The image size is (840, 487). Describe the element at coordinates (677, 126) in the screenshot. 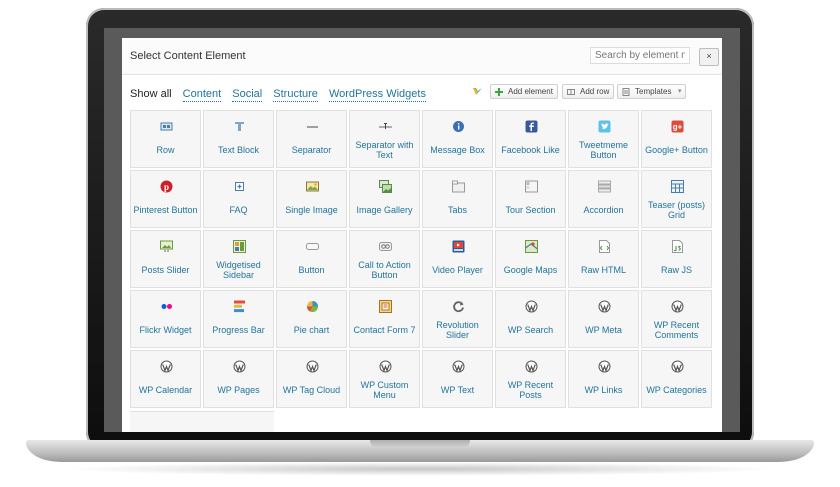

I see `google-plus-icon: g+` at that location.